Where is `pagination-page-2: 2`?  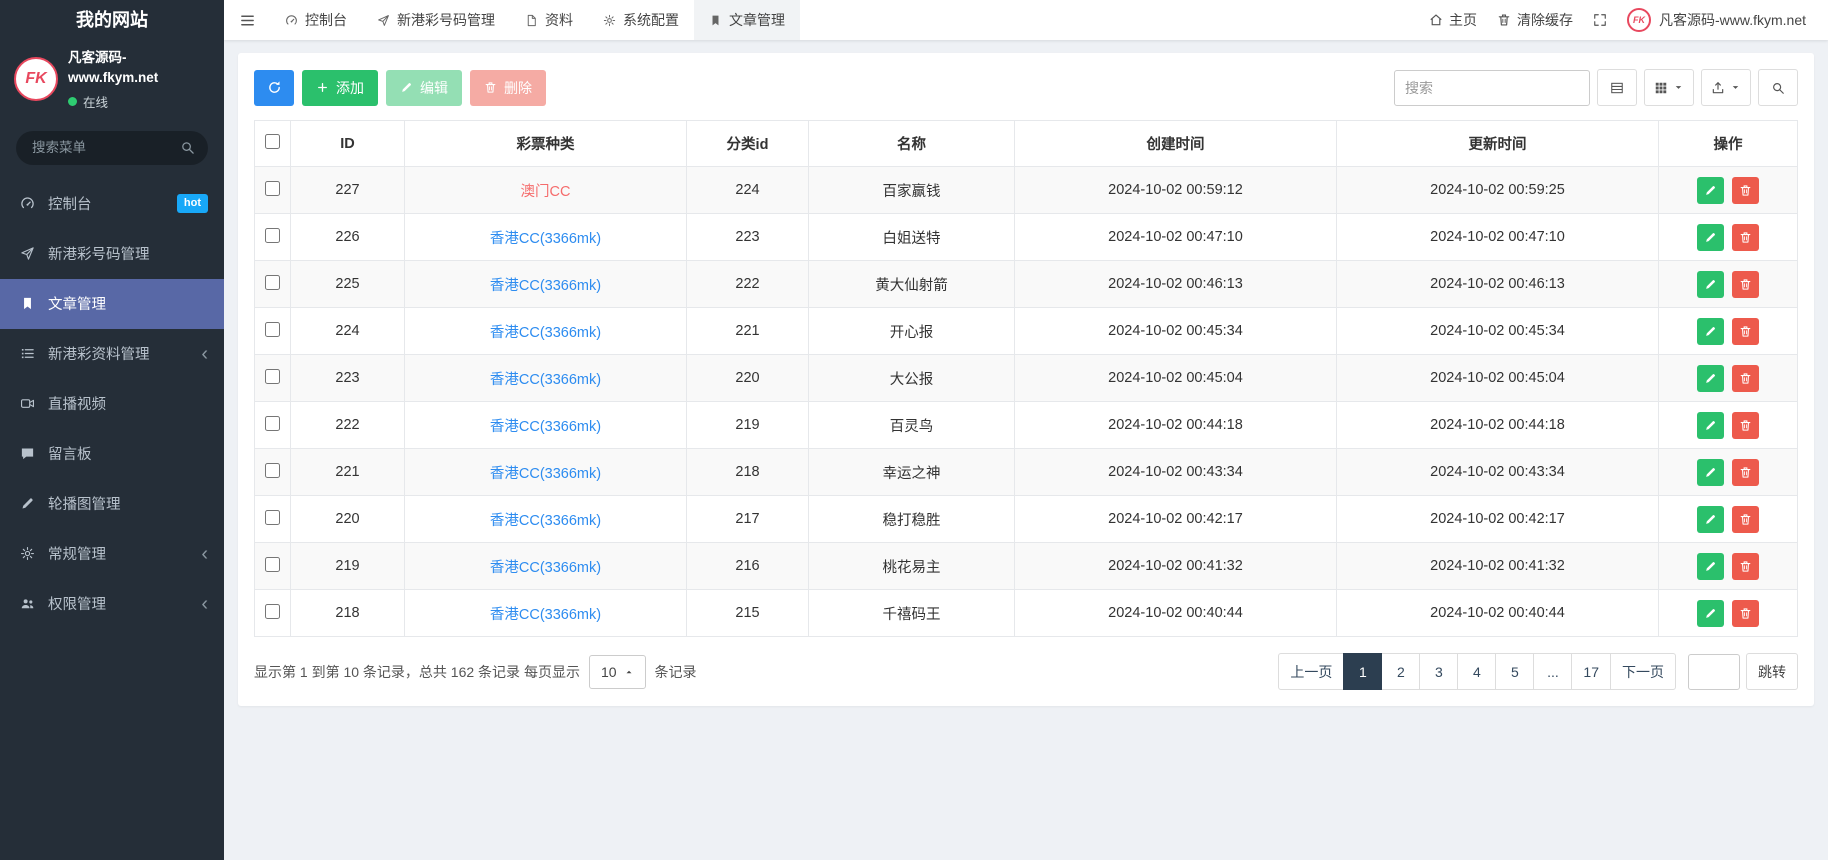
pagination-page-2: 2 is located at coordinates (1401, 671).